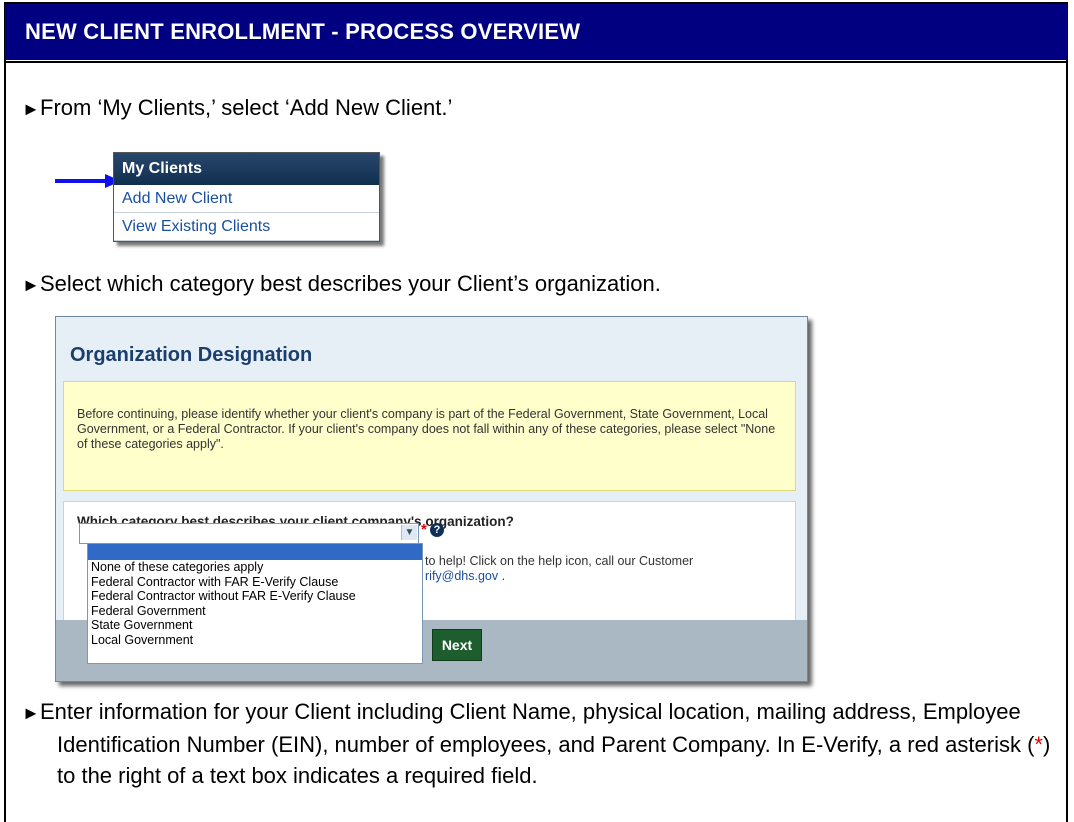 The height and width of the screenshot is (822, 1074). What do you see at coordinates (191, 355) in the screenshot?
I see `org-designation-title: Organization Designation` at bounding box center [191, 355].